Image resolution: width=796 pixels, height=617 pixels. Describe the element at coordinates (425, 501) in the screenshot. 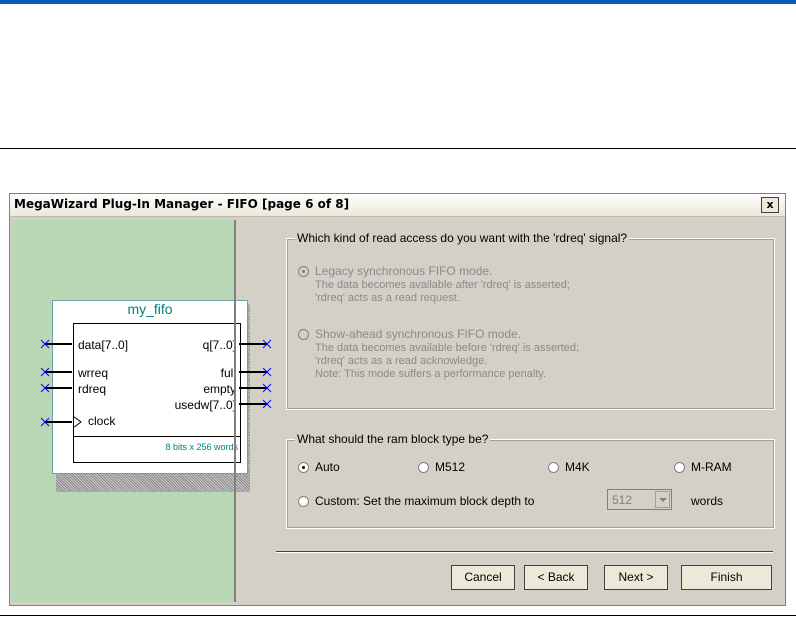

I see `ram-custom-label: Custom: Set the maximum block depth to` at that location.